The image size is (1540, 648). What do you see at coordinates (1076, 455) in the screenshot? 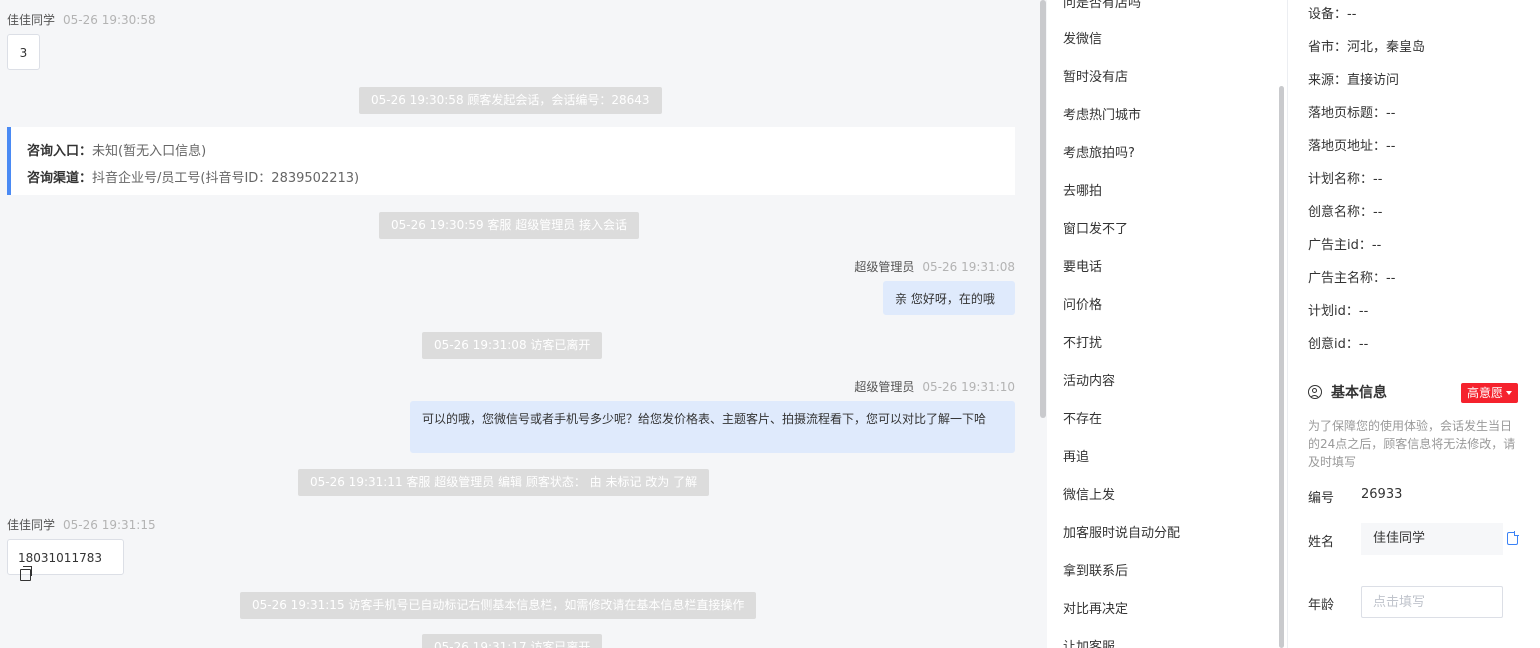
I see `quick-reply-item: 再追` at bounding box center [1076, 455].